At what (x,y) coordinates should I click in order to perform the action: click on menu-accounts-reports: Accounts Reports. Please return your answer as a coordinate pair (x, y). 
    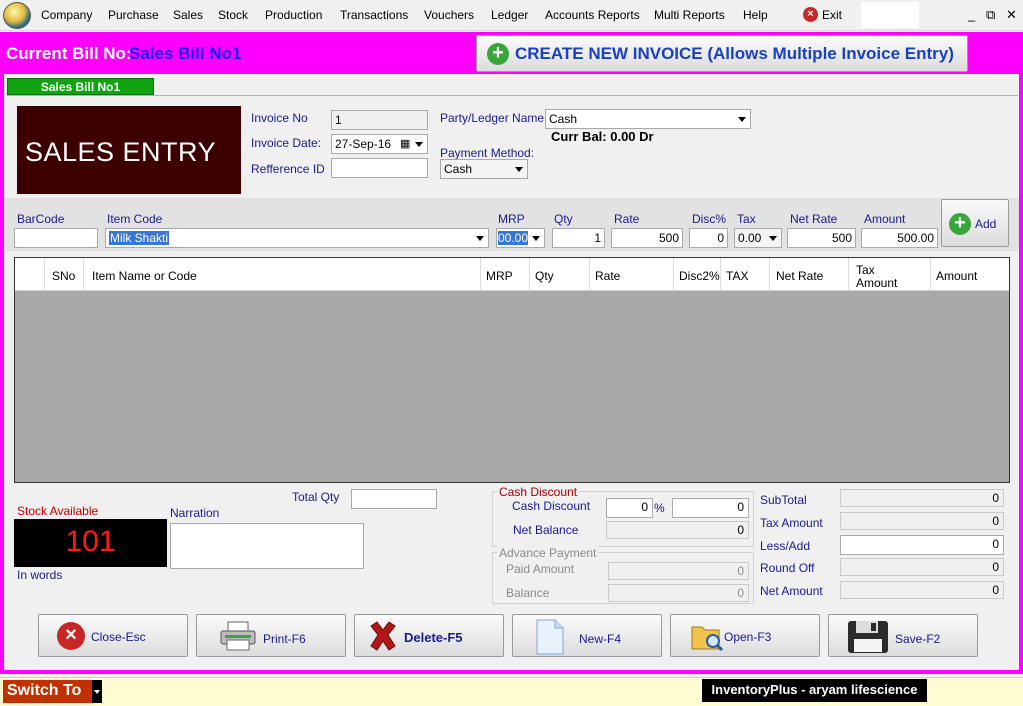
    Looking at the image, I should click on (592, 15).